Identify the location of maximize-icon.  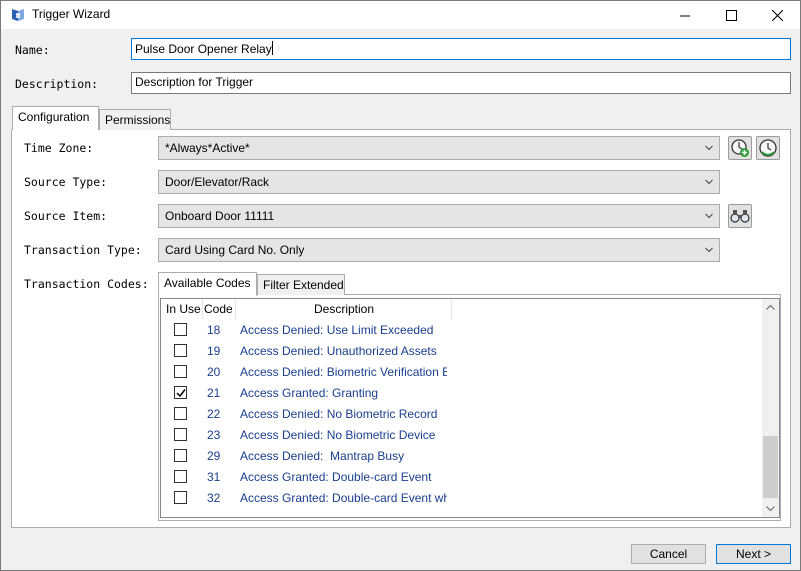
(731, 15).